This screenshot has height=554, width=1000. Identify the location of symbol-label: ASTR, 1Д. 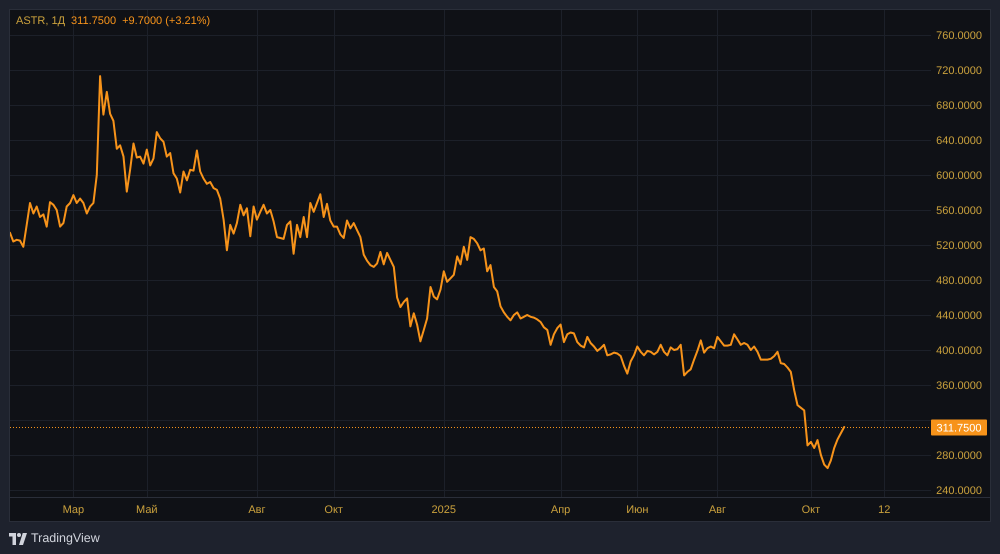
(41, 21).